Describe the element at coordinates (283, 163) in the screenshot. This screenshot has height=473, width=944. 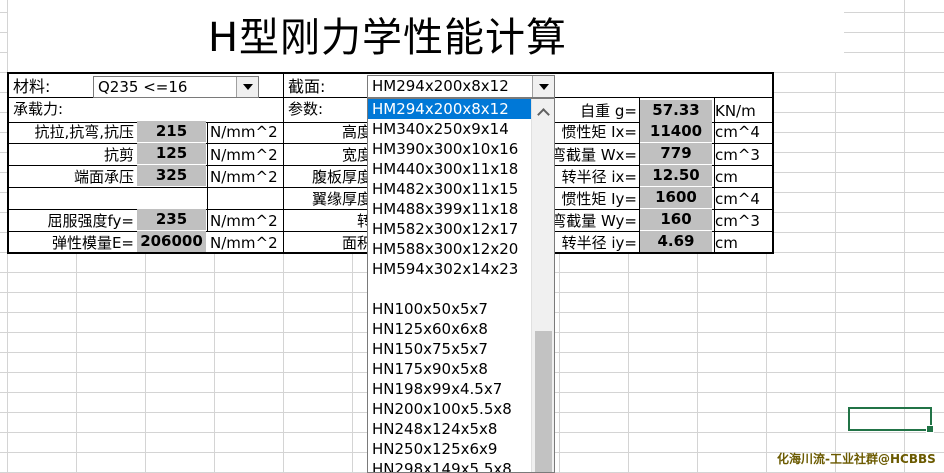
I see `col-divider` at that location.